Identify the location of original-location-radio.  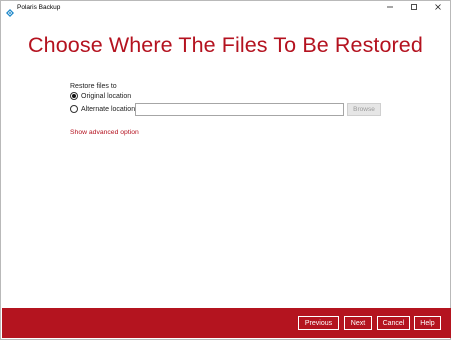
(74, 96).